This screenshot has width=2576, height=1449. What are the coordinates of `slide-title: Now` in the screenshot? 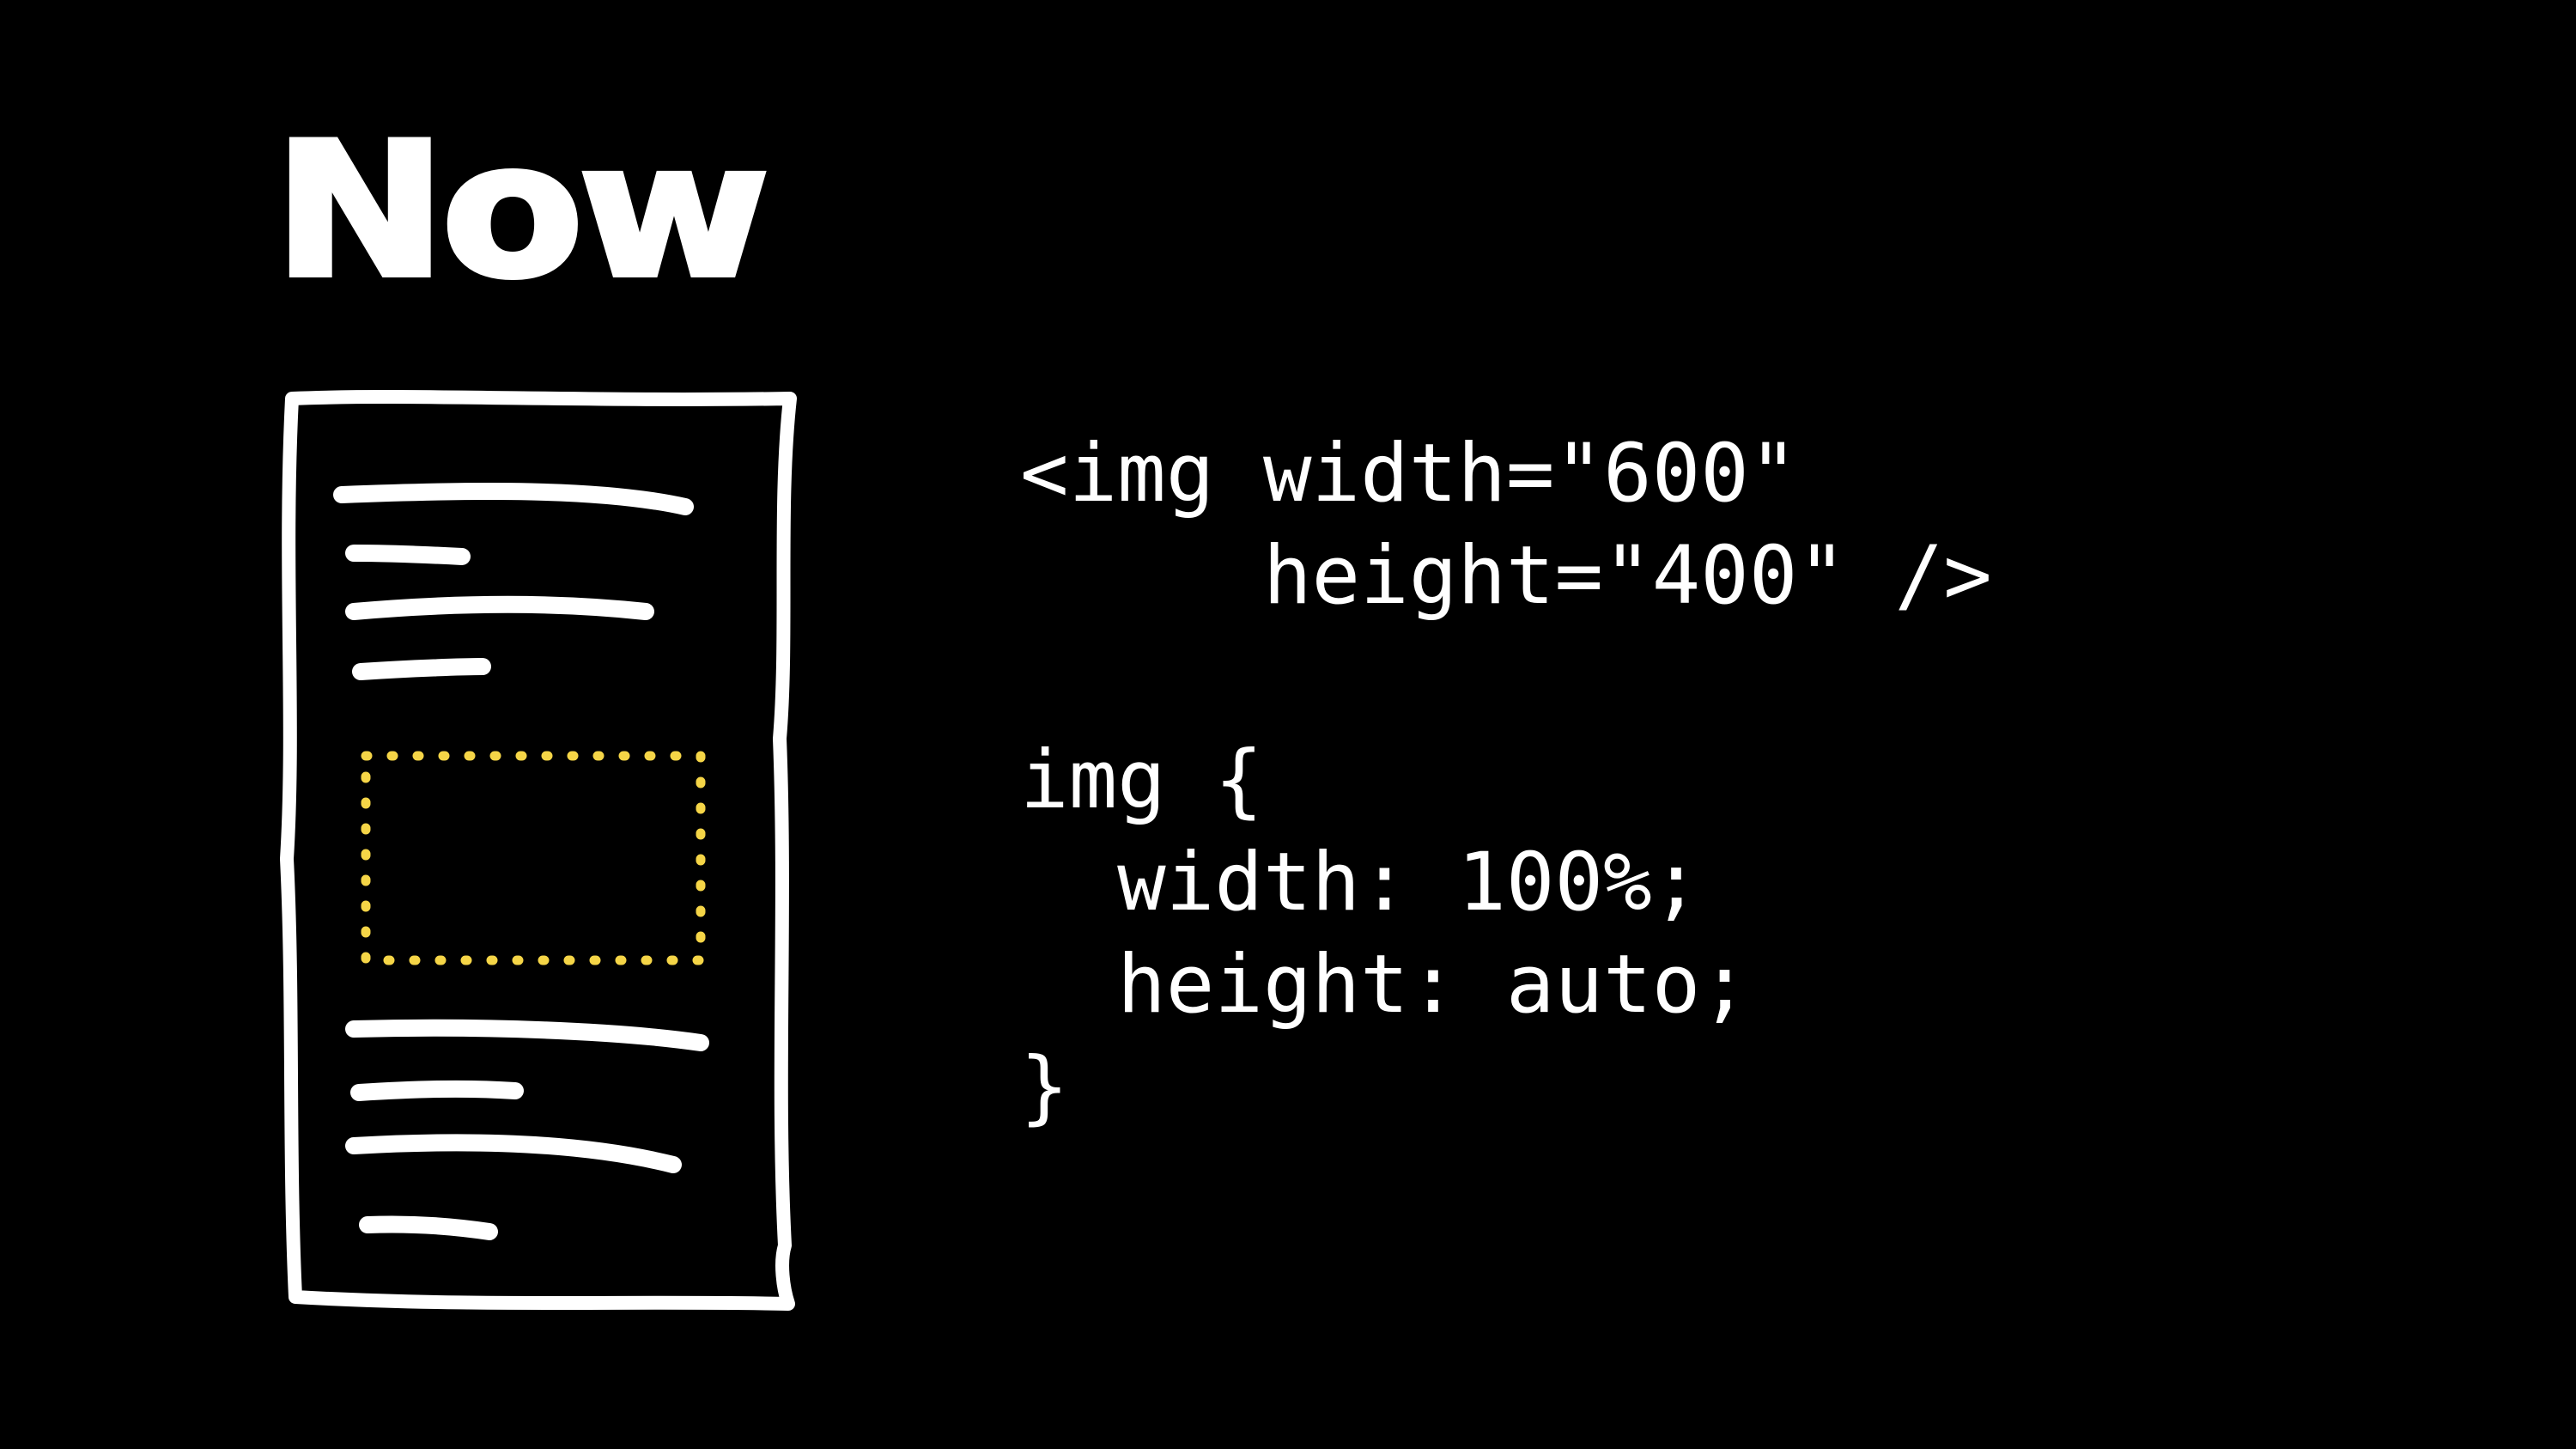 It's located at (521, 211).